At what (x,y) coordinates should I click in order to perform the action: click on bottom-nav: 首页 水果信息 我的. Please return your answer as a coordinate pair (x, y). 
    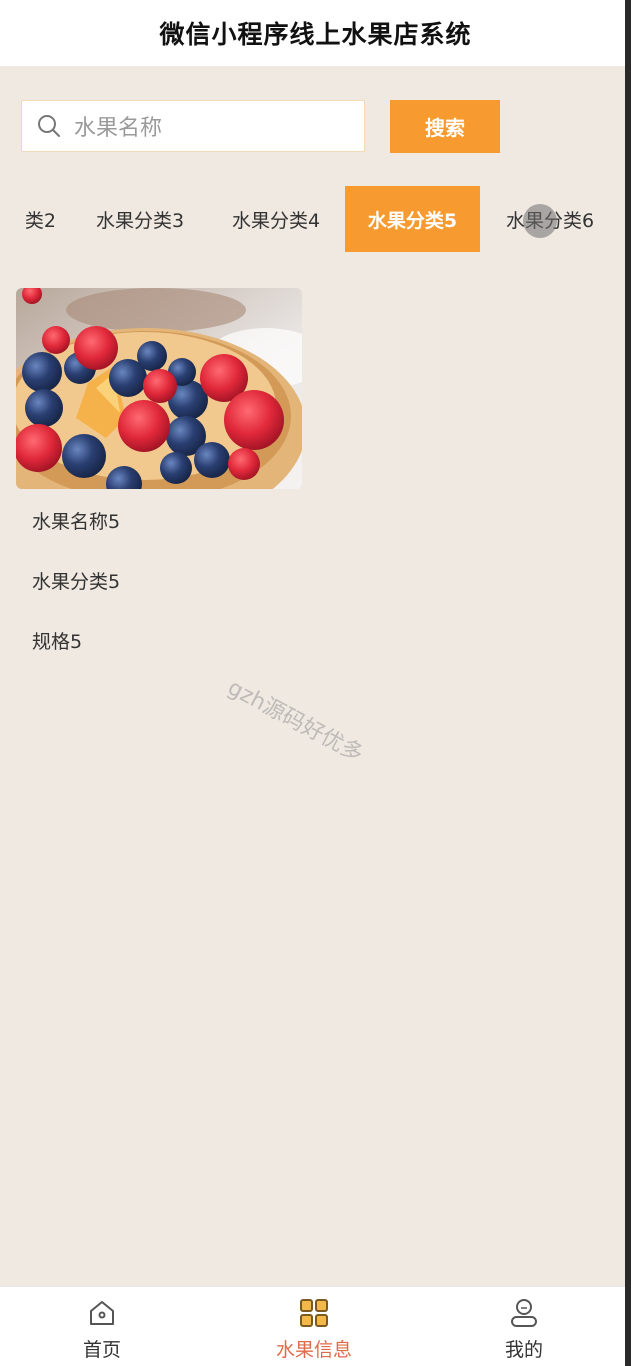
    Looking at the image, I should click on (312, 1326).